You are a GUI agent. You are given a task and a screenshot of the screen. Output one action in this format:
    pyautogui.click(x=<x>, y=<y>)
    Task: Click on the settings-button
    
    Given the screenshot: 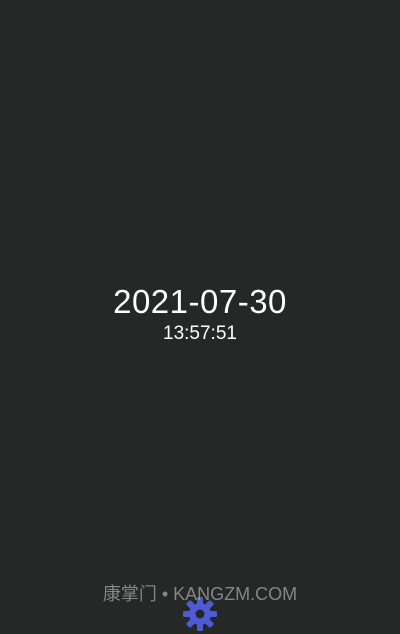 What is the action you would take?
    pyautogui.click(x=200, y=614)
    